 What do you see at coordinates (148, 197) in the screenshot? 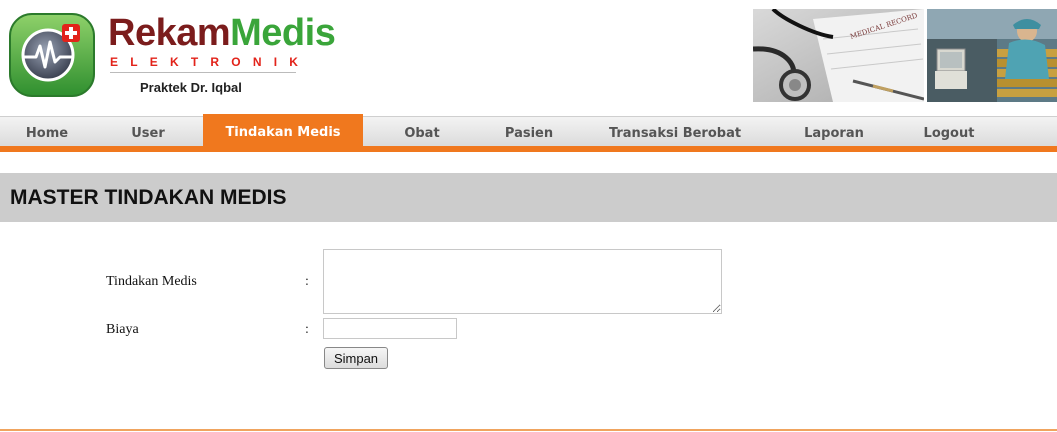
I see `page-title: MASTER TINDAKAN MEDIS` at bounding box center [148, 197].